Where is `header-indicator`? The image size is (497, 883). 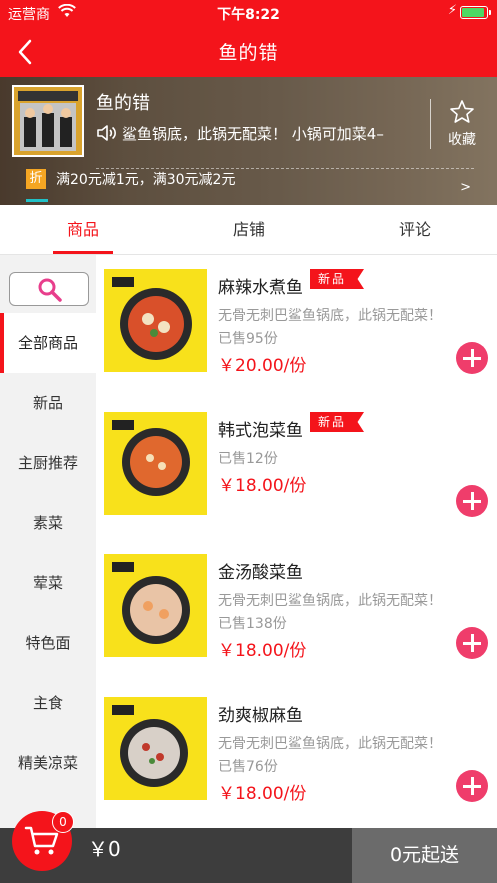
header-indicator is located at coordinates (37, 200).